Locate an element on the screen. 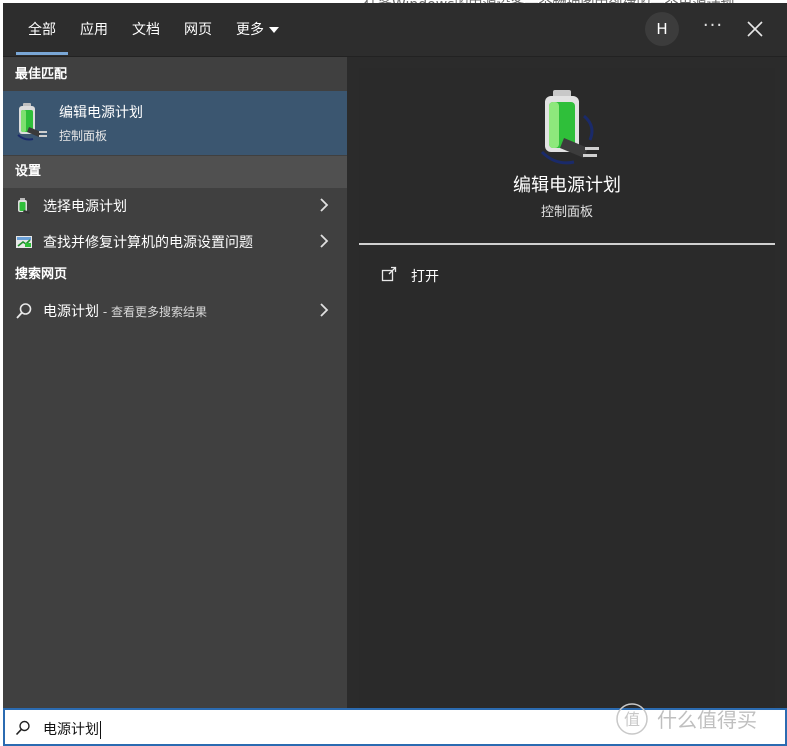 The height and width of the screenshot is (746, 787). web-search-suffix: - 查看更多搜索结果 is located at coordinates (153, 312).